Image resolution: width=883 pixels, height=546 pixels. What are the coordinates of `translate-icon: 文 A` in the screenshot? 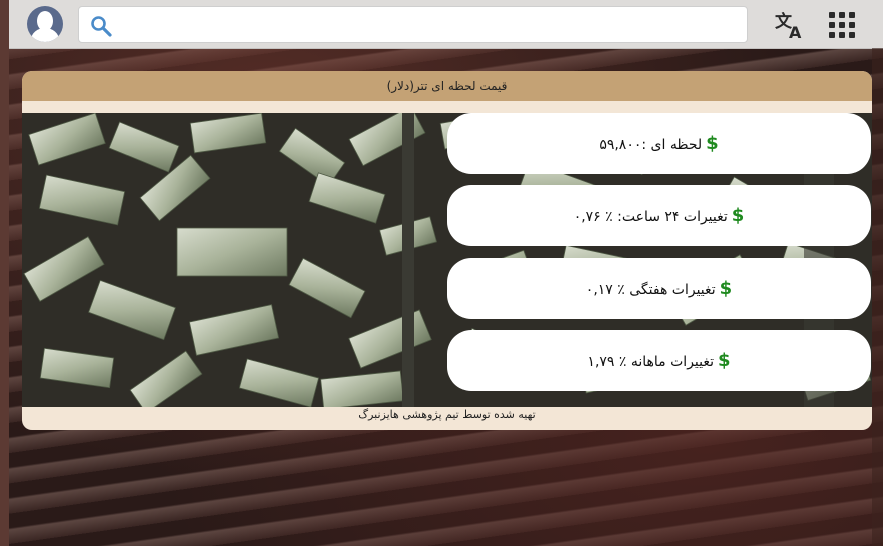 It's located at (790, 25).